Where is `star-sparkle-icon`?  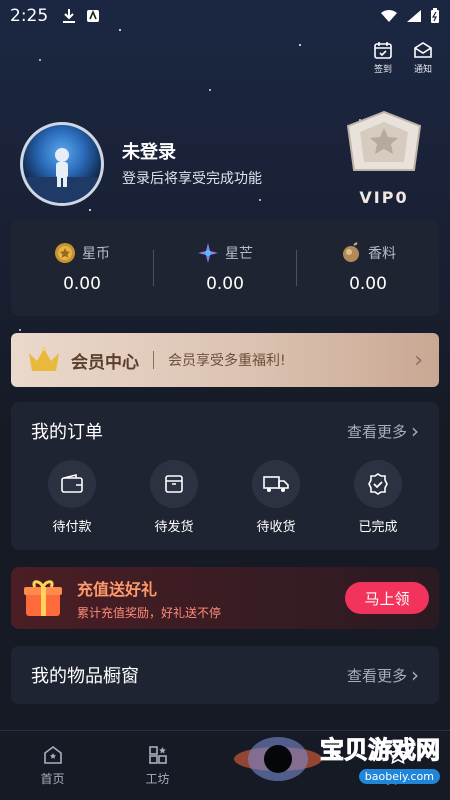
star-sparkle-icon is located at coordinates (208, 253).